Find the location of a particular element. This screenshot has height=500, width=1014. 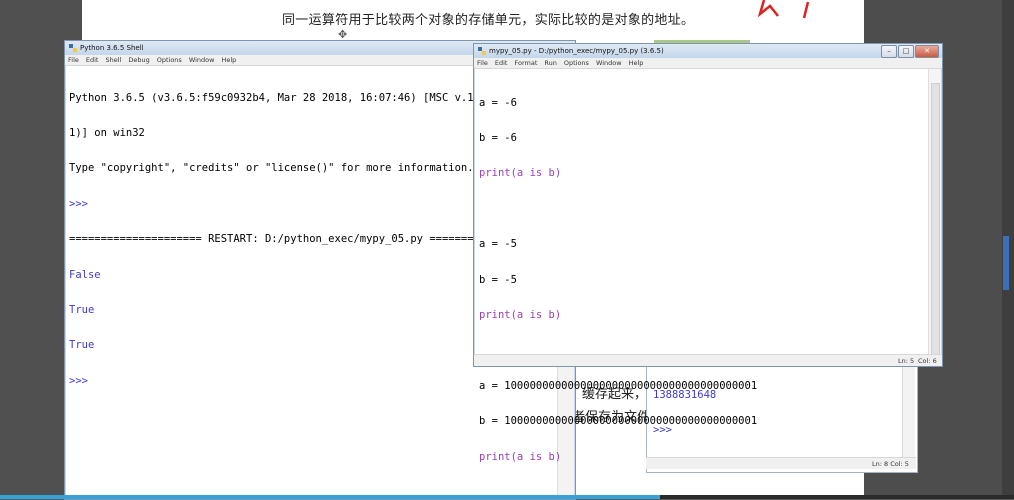

document-heading: 同一运算符用于比较两个对象的存储单元，实际比较的是对象的地址。 is located at coordinates (488, 20).